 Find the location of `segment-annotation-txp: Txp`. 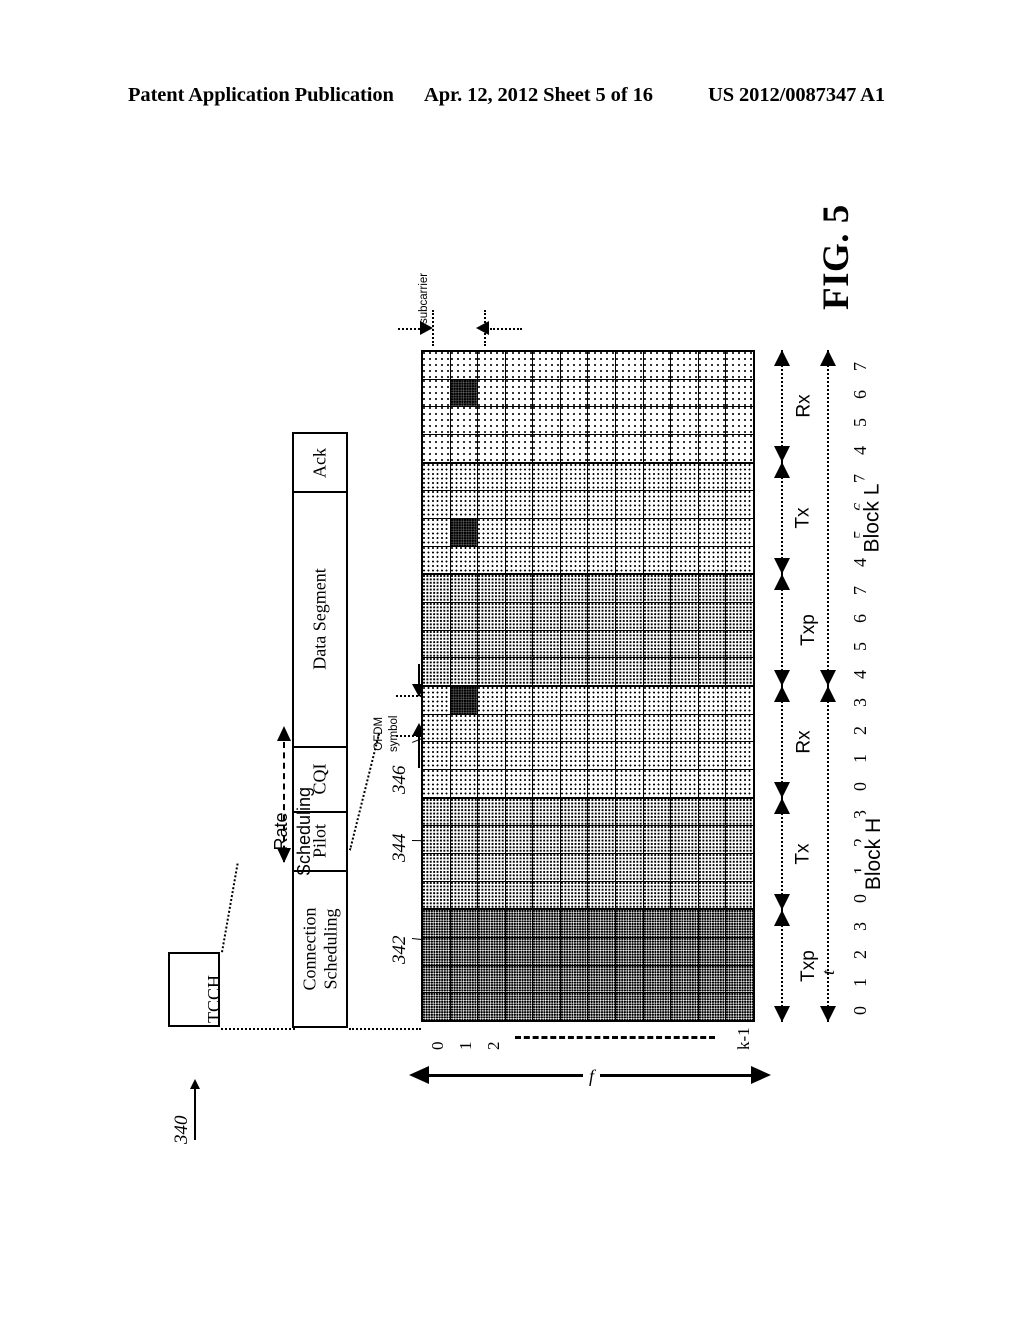

segment-annotation-txp: Txp is located at coordinates (795, 630).